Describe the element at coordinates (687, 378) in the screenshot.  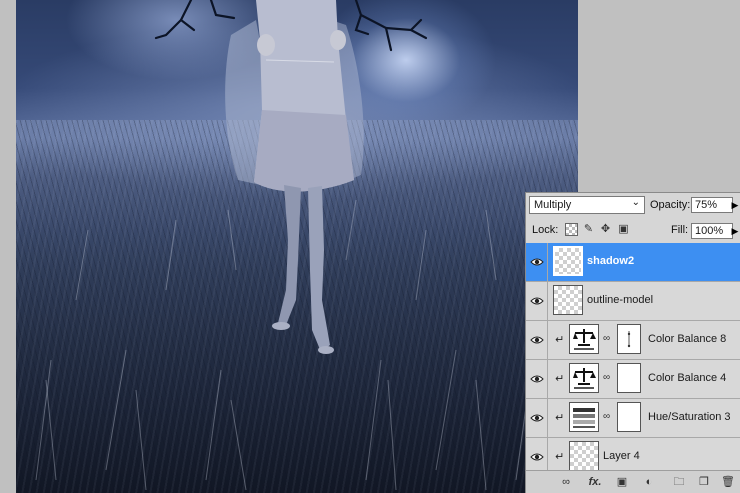
I see `layer-name: Color Balance 4` at that location.